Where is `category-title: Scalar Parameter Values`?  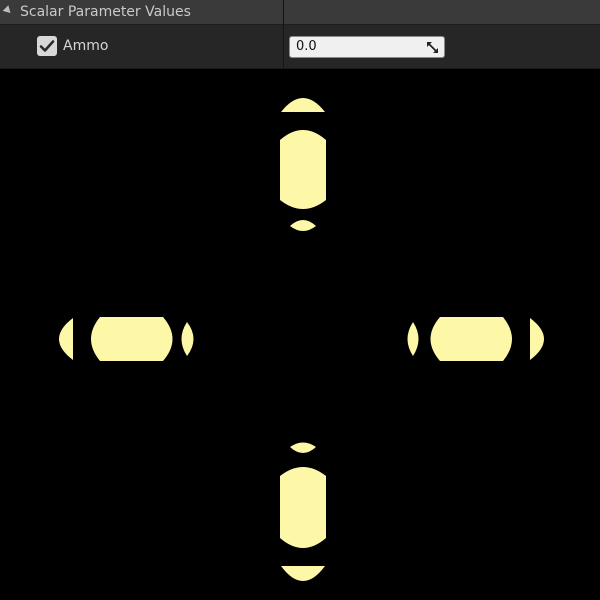 category-title: Scalar Parameter Values is located at coordinates (105, 12).